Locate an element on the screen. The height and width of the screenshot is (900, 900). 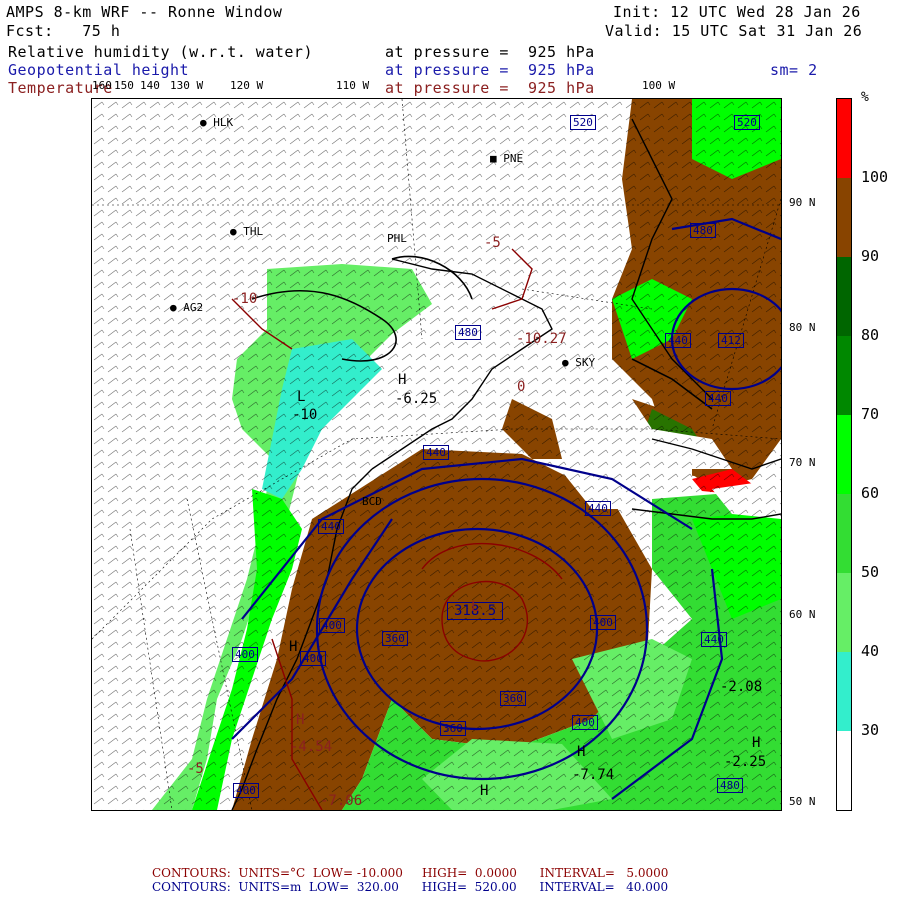
lat-label-90: 90 N is located at coordinates (802, 202).